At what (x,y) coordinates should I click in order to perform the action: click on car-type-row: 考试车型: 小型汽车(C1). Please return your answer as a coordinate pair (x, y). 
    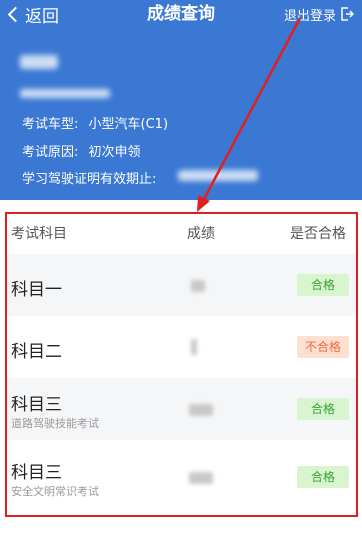
    Looking at the image, I should click on (95, 122).